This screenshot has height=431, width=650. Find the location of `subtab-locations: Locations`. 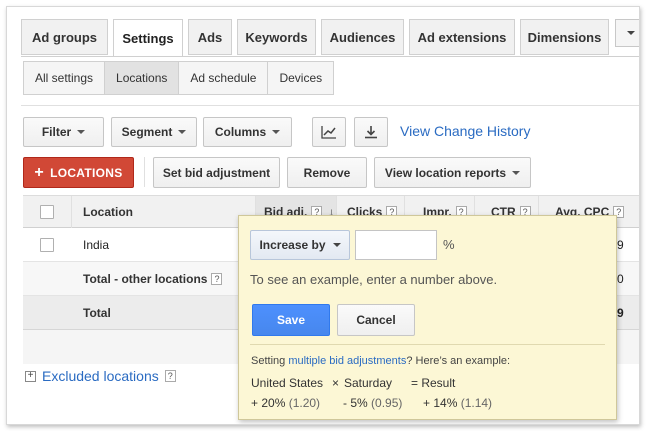

subtab-locations: Locations is located at coordinates (142, 78).